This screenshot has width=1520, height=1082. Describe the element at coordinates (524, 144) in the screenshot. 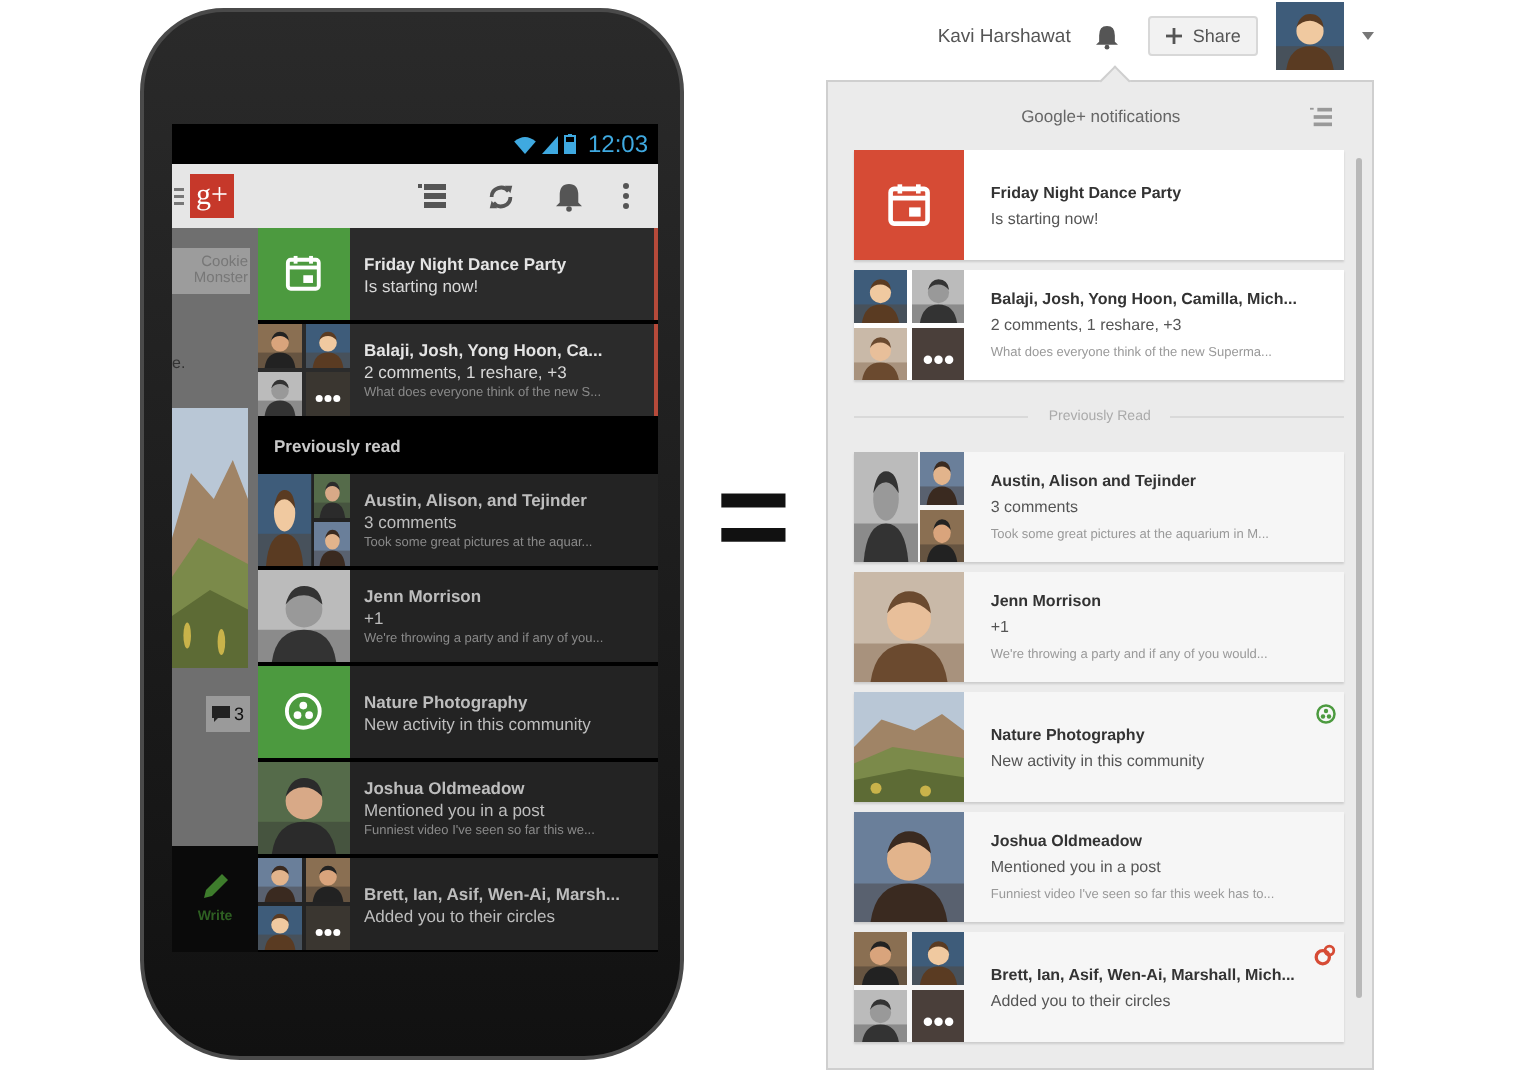

I see `wifi-icon` at that location.